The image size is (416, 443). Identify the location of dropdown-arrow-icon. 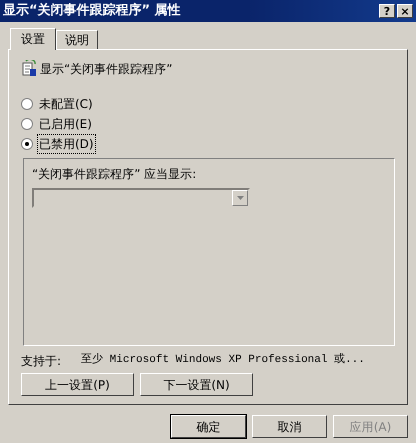
(240, 198).